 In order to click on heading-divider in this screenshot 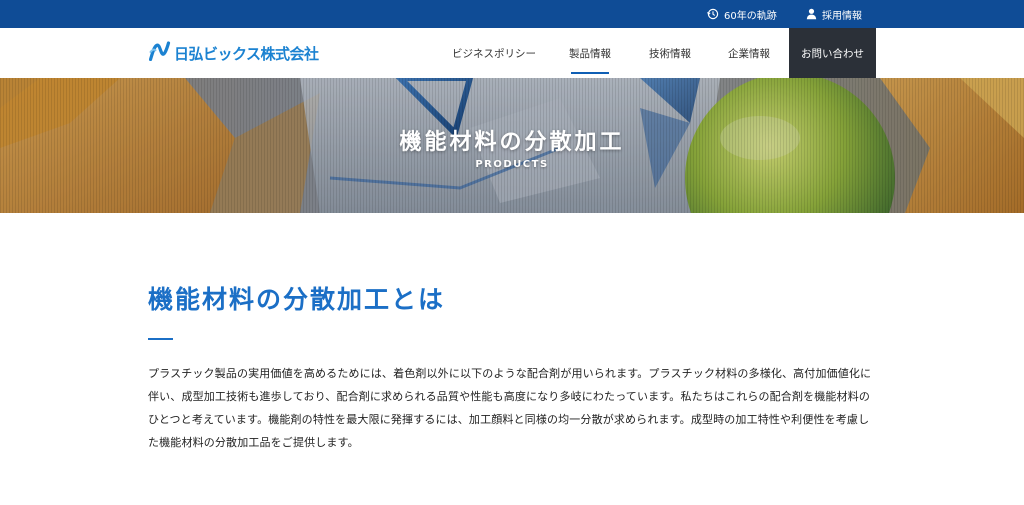, I will do `click(160, 339)`.